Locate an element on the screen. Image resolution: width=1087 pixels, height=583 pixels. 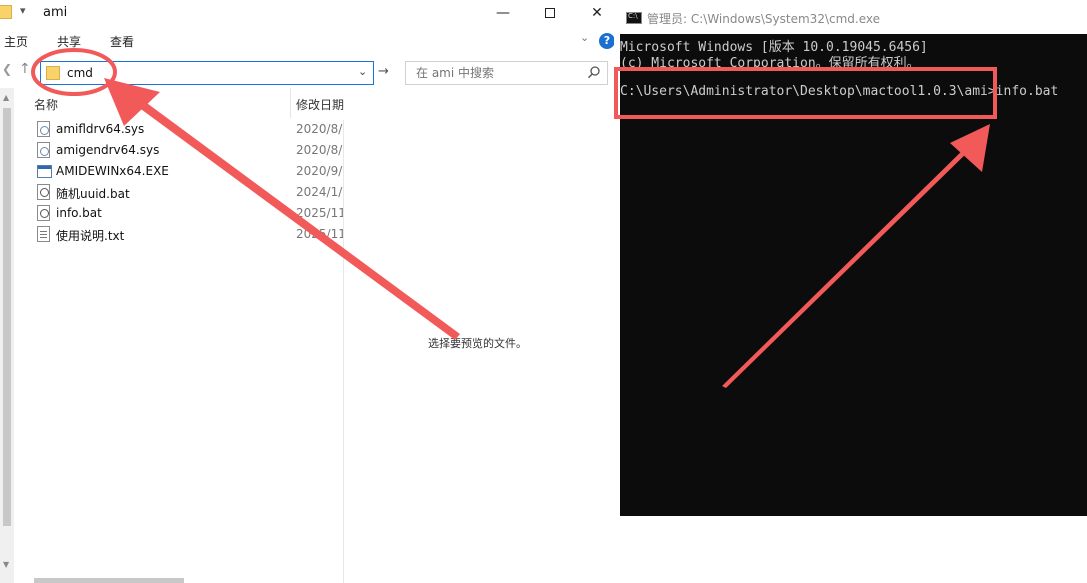
scrollbar-thumb is located at coordinates (7, 317).